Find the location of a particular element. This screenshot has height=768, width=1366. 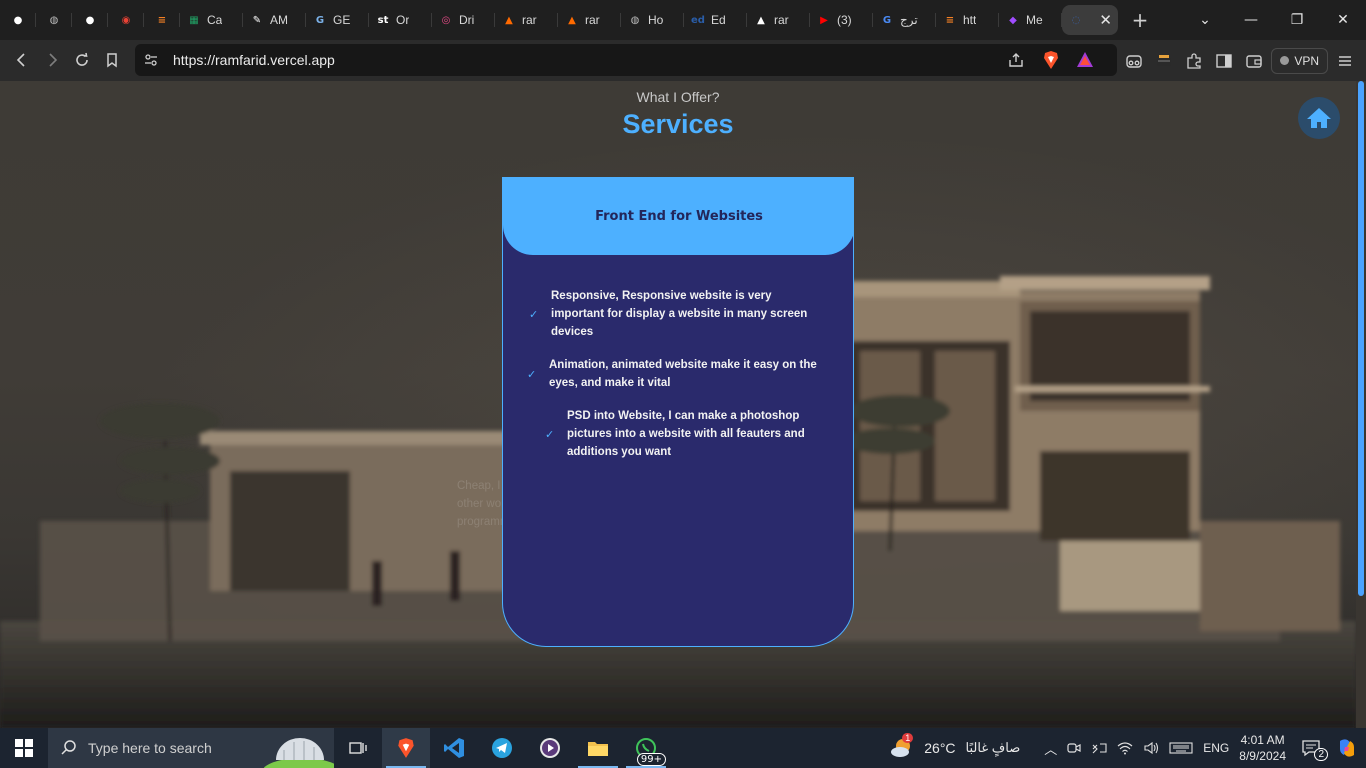

messenger-icon: ◆ is located at coordinates (1013, 20).